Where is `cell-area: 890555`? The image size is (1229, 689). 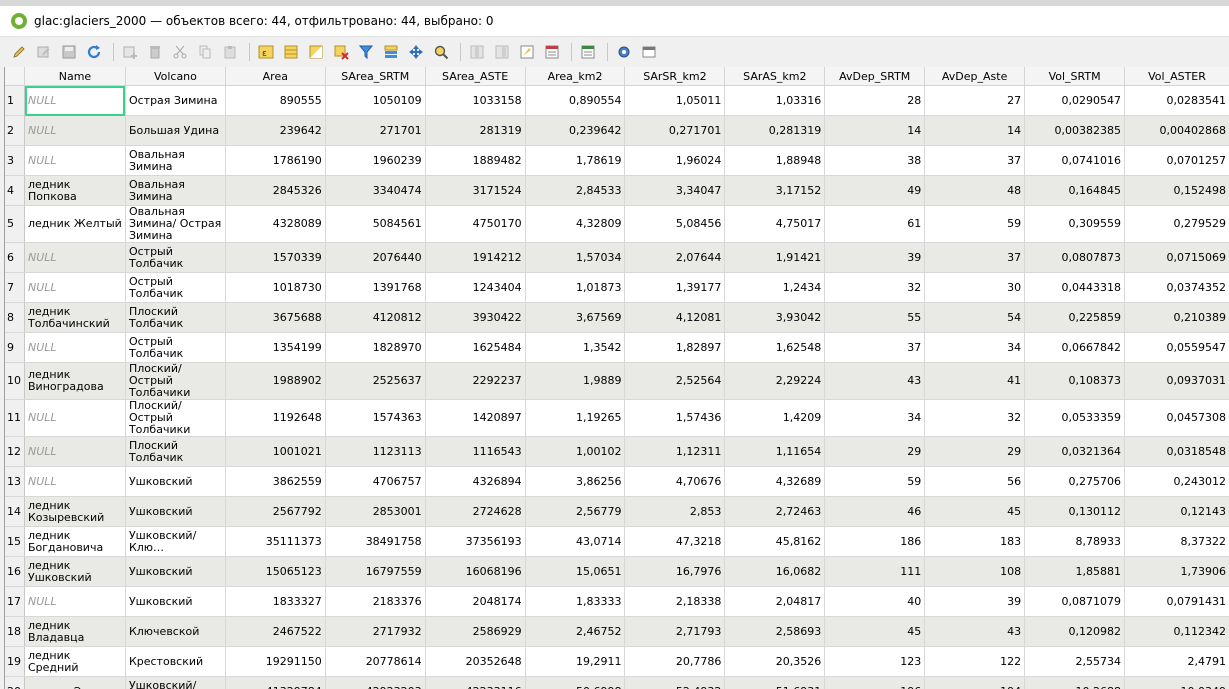 cell-area: 890555 is located at coordinates (275, 100).